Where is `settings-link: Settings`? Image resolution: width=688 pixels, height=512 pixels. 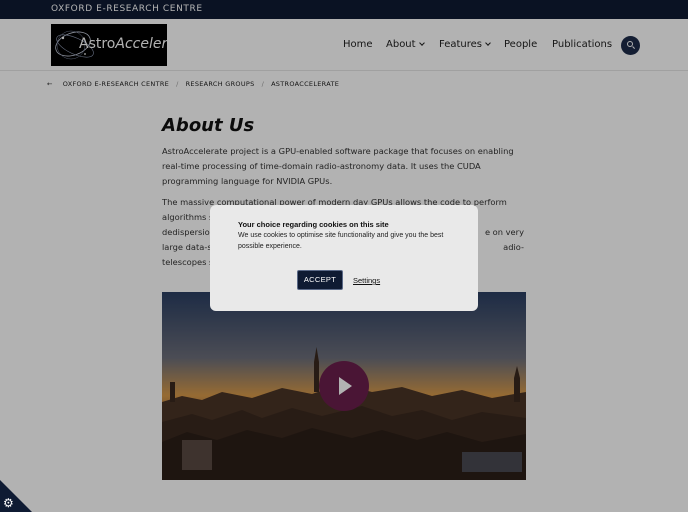 settings-link: Settings is located at coordinates (366, 280).